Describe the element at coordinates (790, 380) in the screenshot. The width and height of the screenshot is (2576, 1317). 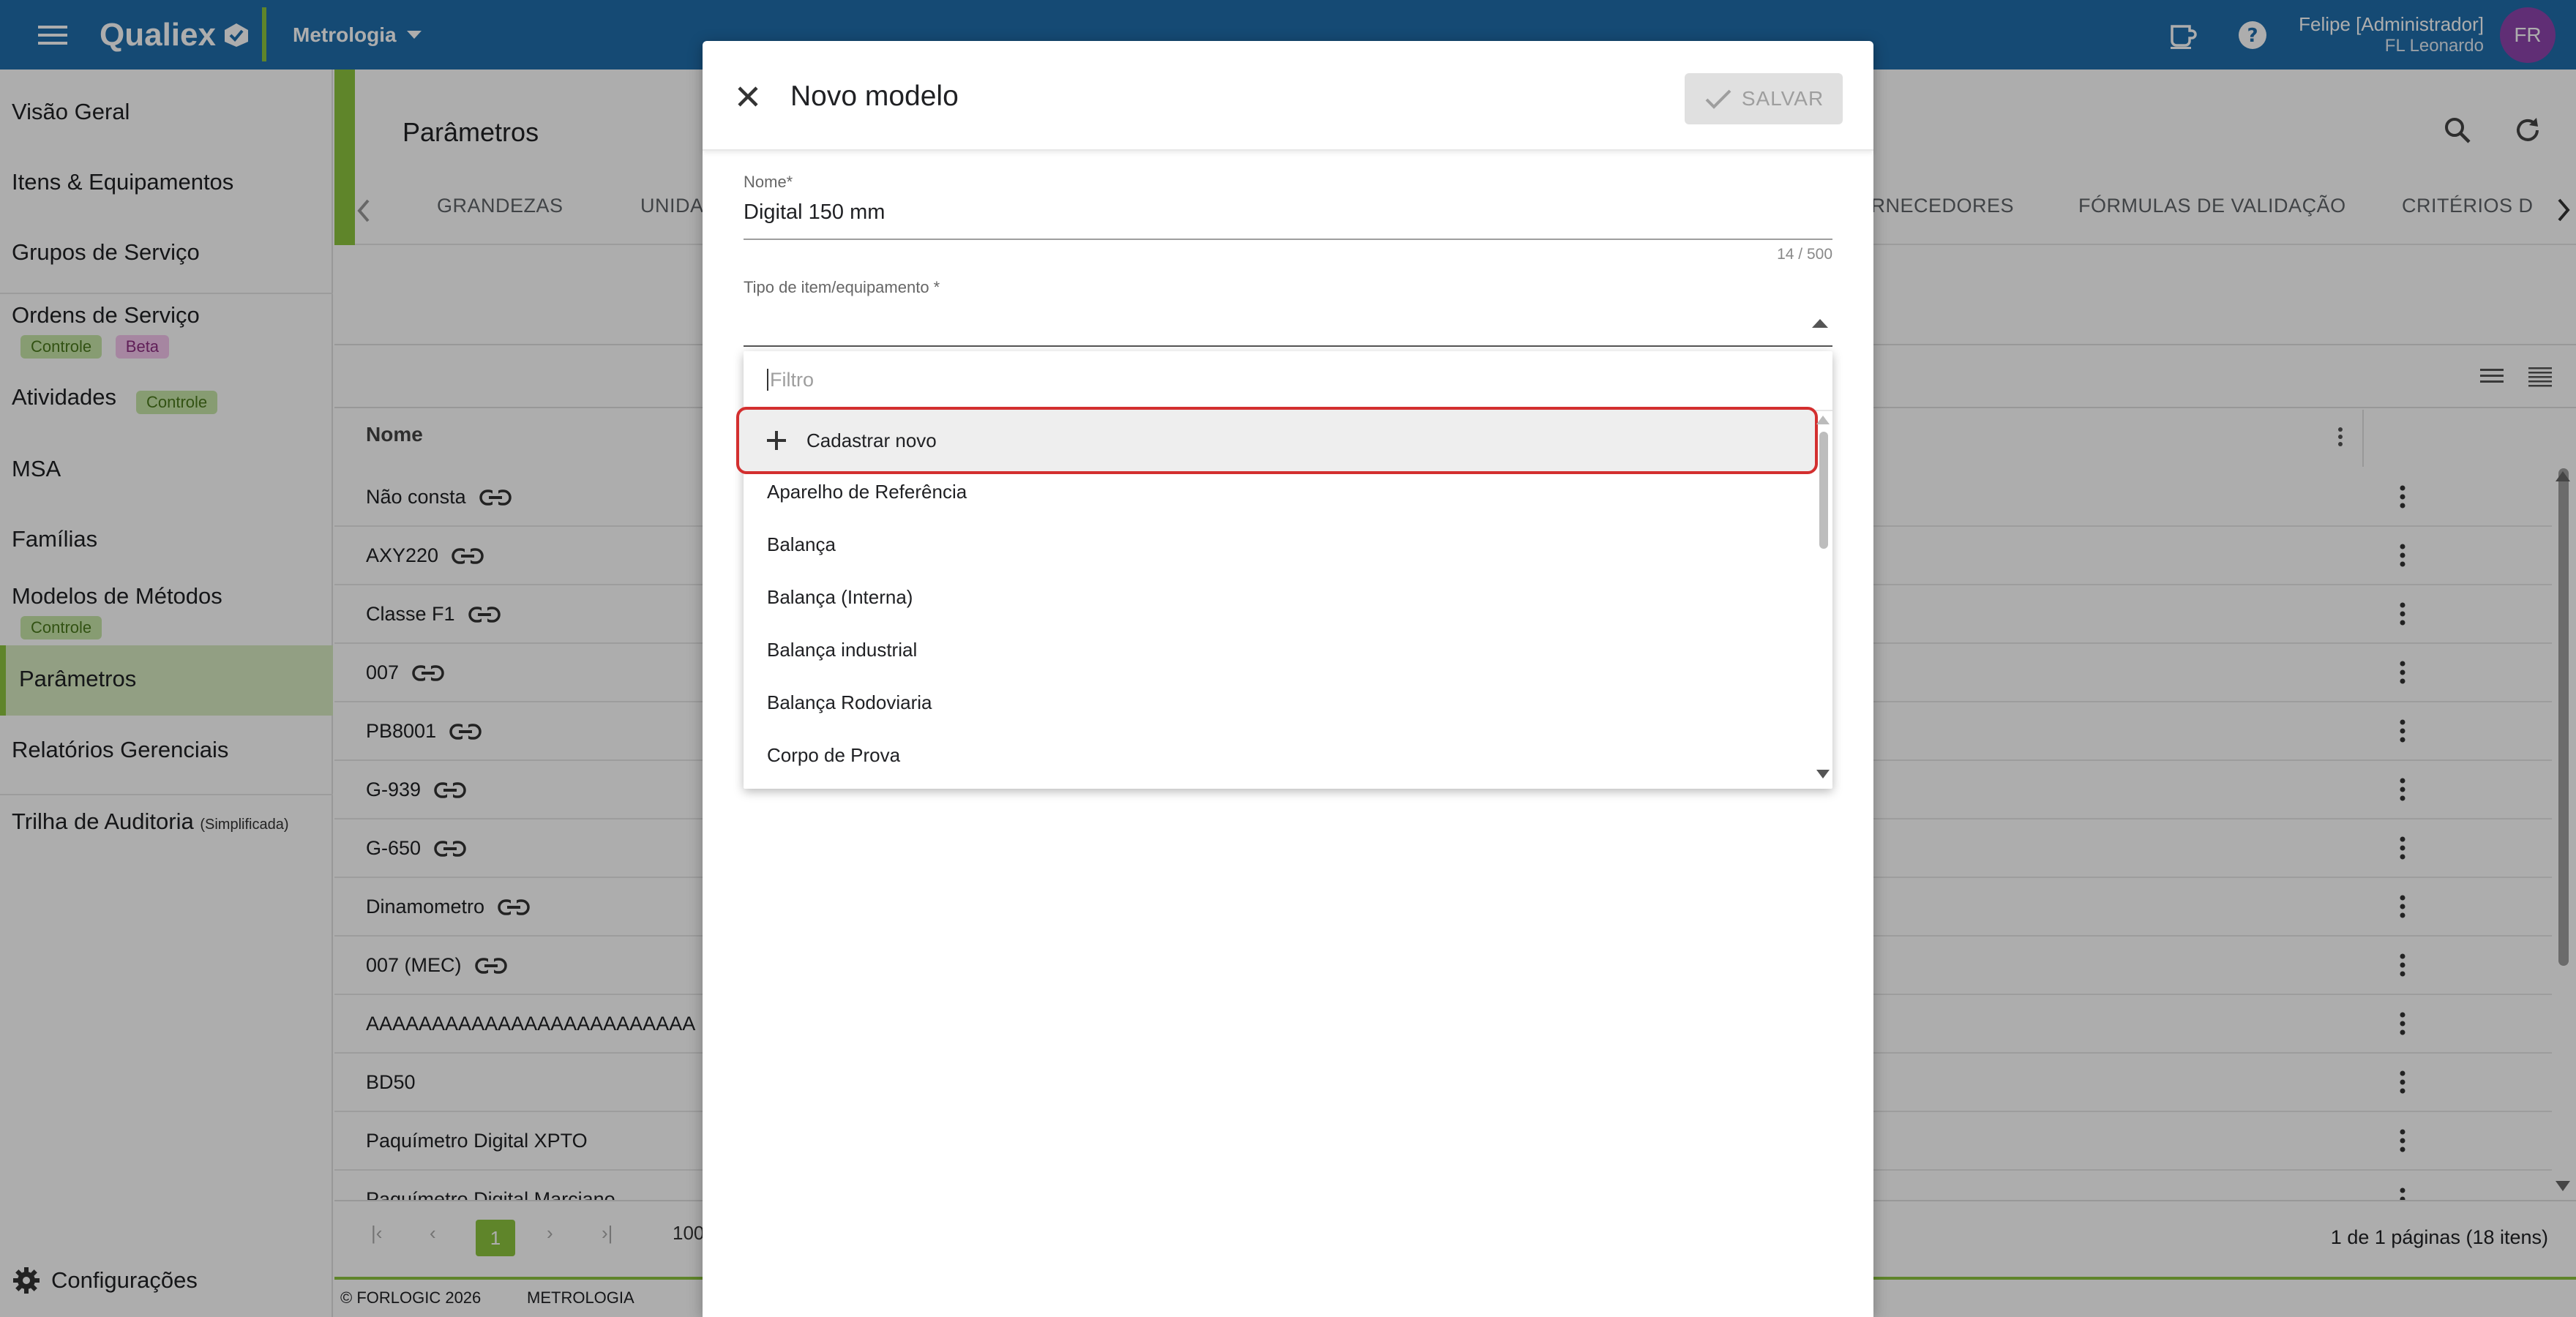
I see `filter-input: Filtro` at that location.